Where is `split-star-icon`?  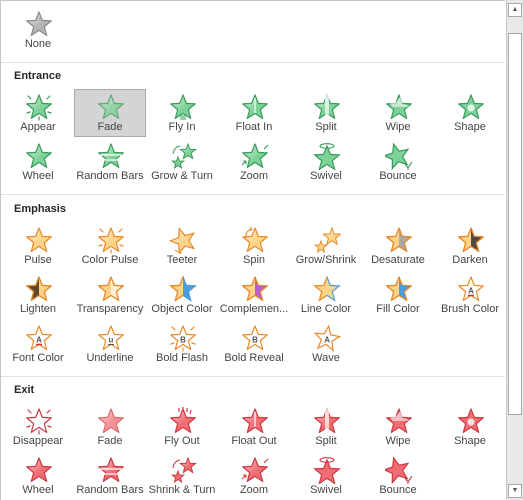
split-star-icon is located at coordinates (327, 421).